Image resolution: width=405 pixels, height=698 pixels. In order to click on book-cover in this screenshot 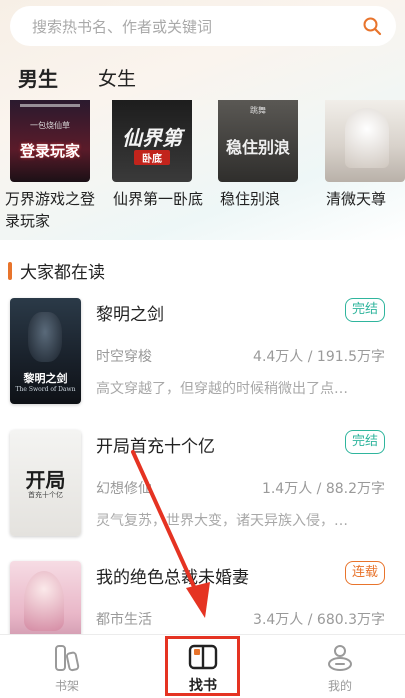, I will do `click(365, 141)`.